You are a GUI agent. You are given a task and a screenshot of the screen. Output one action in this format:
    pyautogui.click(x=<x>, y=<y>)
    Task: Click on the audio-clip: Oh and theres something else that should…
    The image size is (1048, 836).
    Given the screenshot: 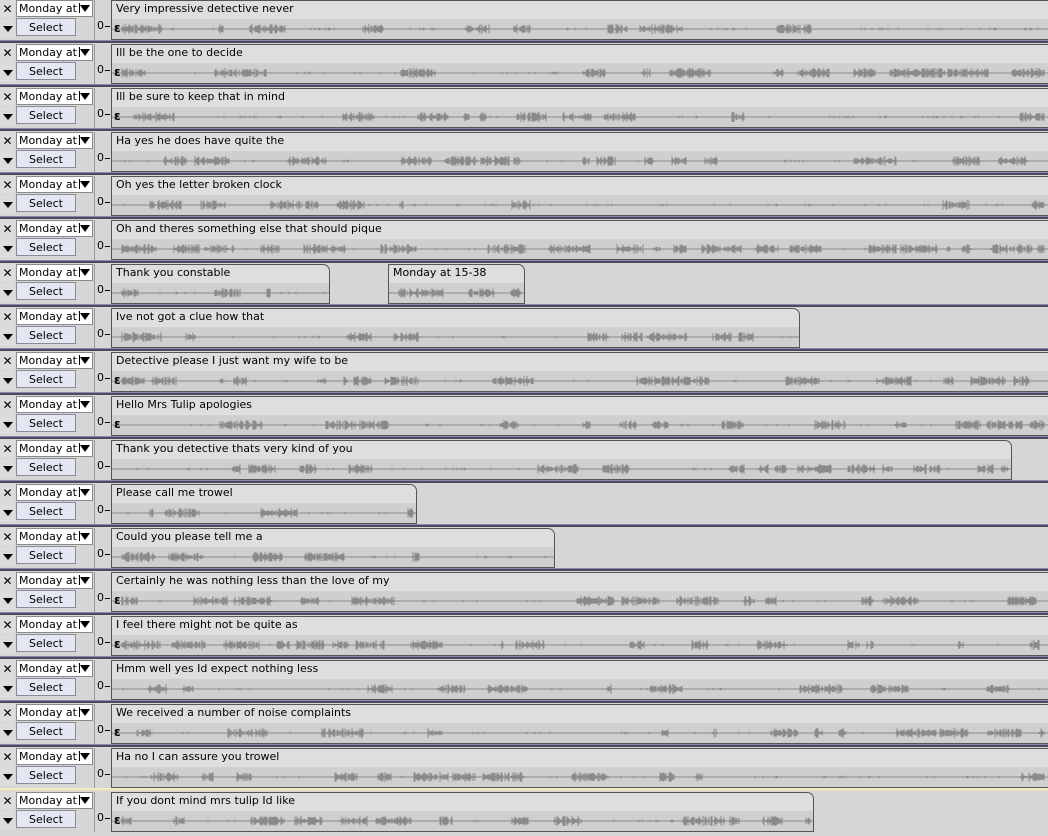 What is the action you would take?
    pyautogui.click(x=579, y=240)
    